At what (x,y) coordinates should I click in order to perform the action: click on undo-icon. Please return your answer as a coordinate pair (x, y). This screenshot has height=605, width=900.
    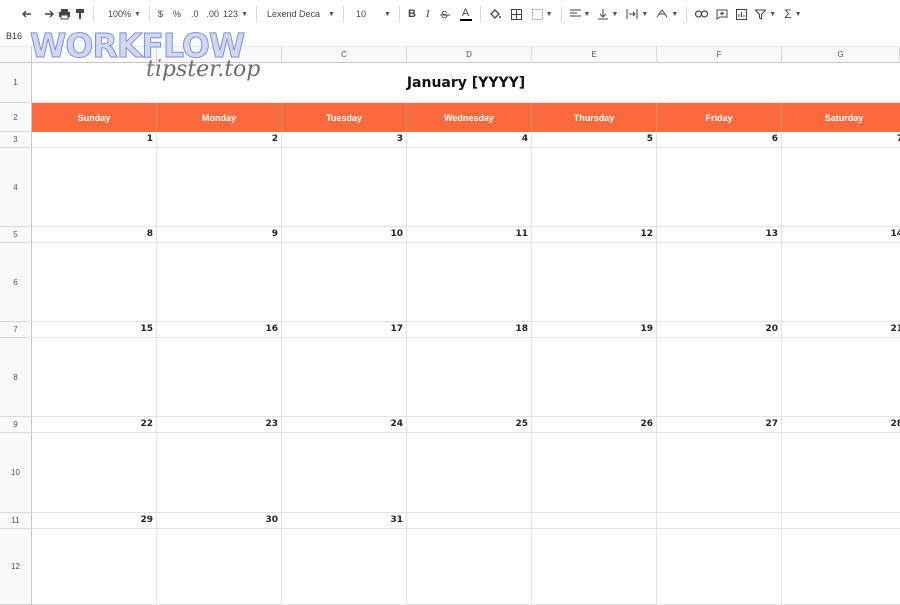
    Looking at the image, I should click on (29, 14).